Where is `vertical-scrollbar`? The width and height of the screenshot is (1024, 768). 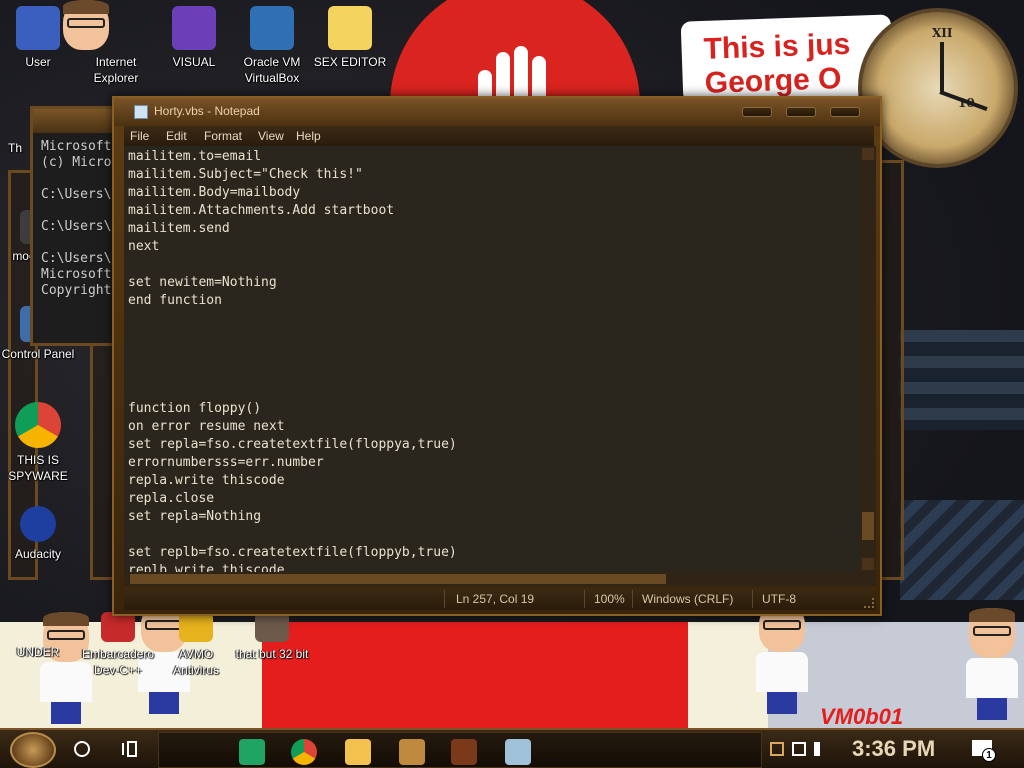 vertical-scrollbar is located at coordinates (868, 359).